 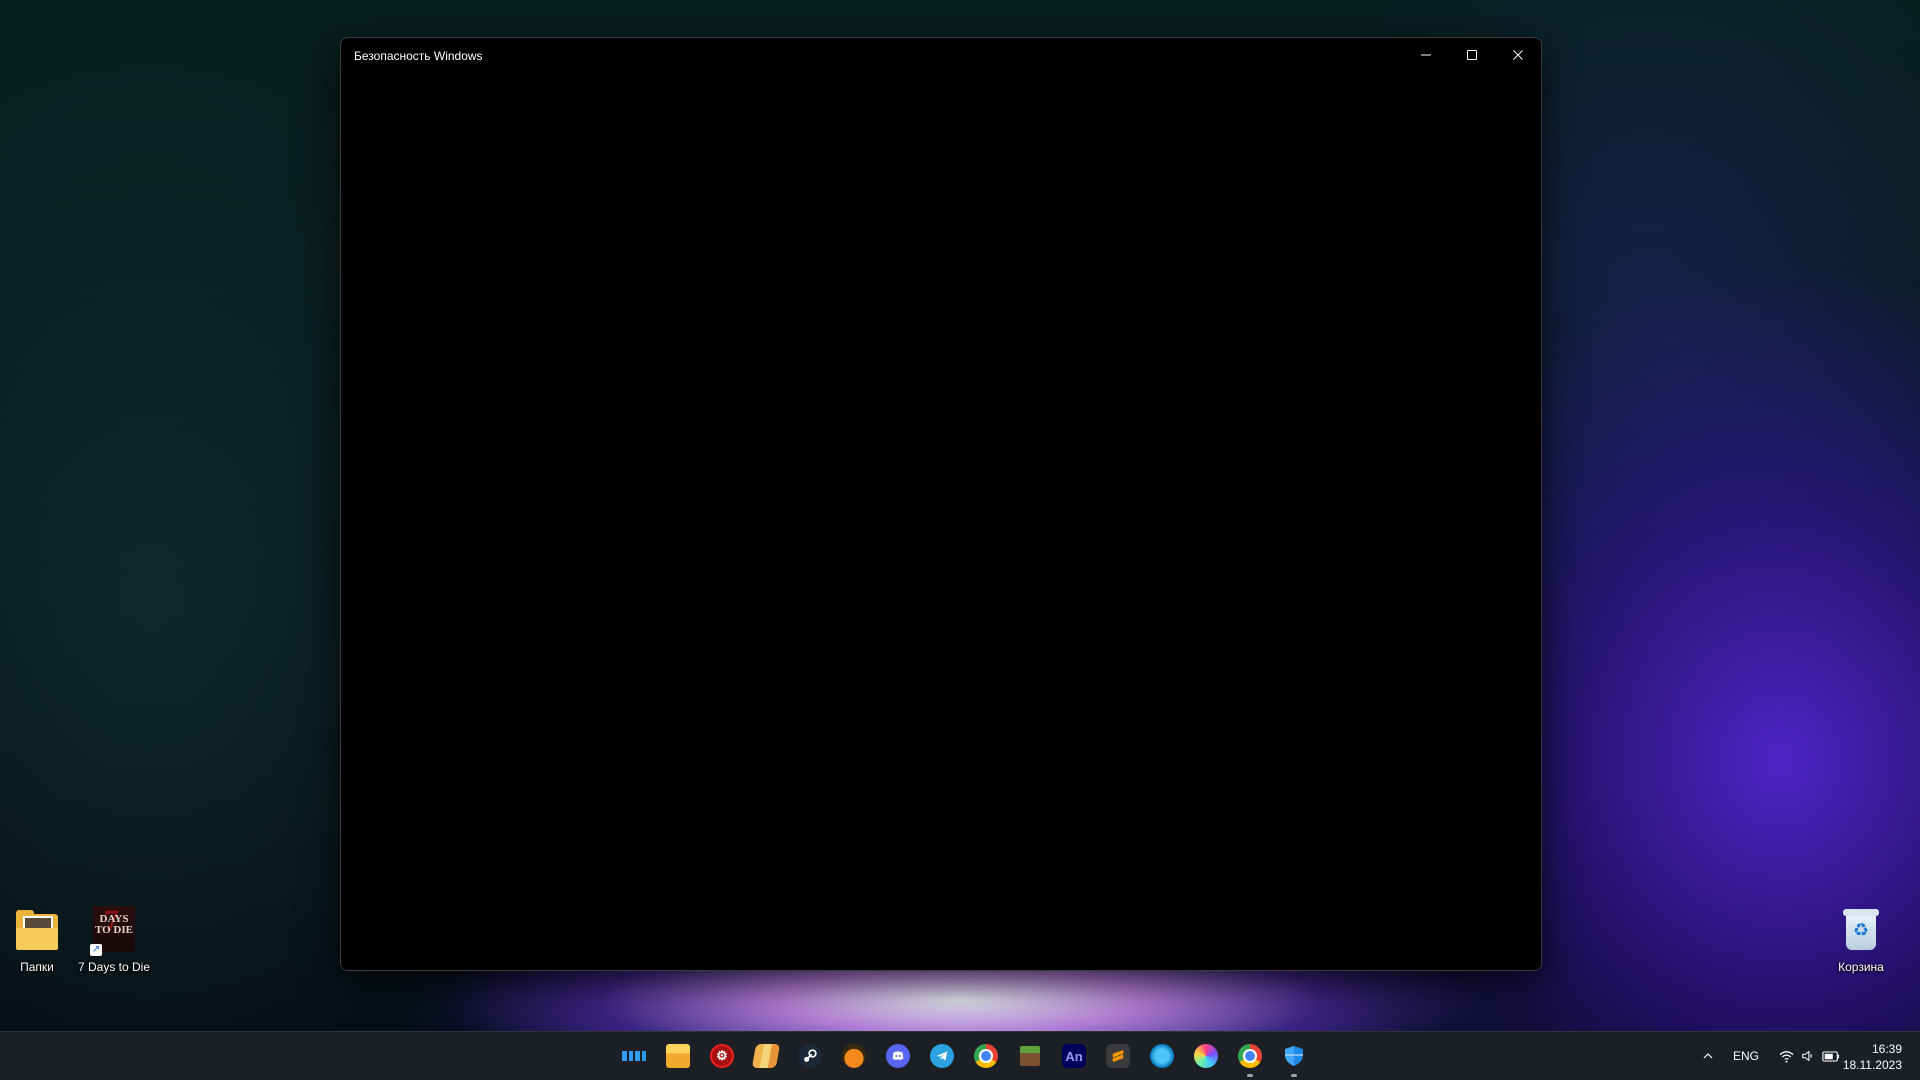 I want to click on taskbar-telegram, so click(x=942, y=1056).